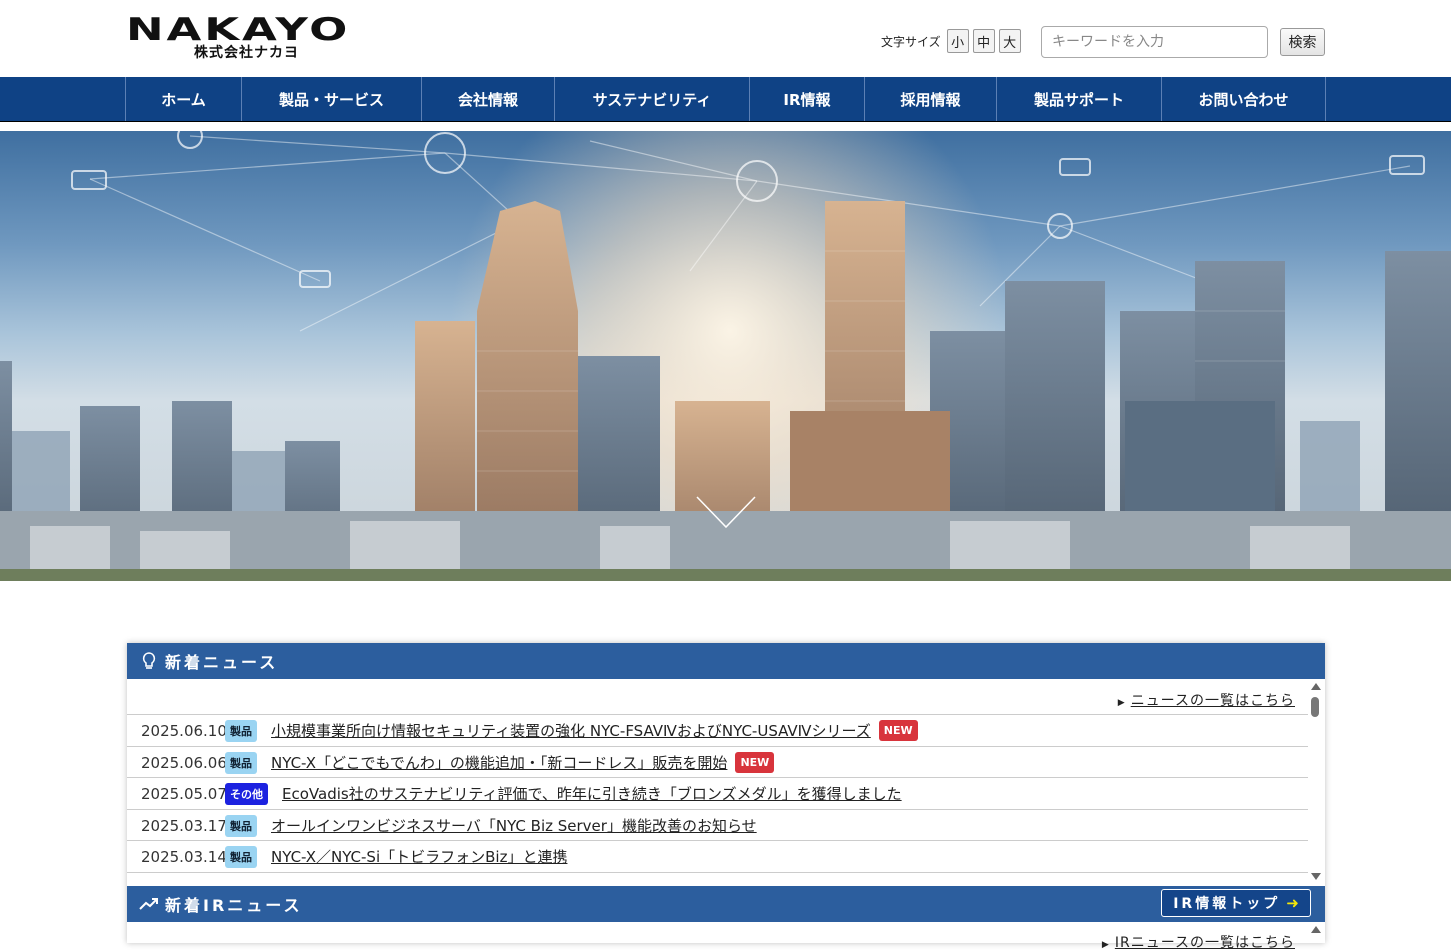  Describe the element at coordinates (1292, 903) in the screenshot. I see `arrow-right-icon: ➜` at that location.